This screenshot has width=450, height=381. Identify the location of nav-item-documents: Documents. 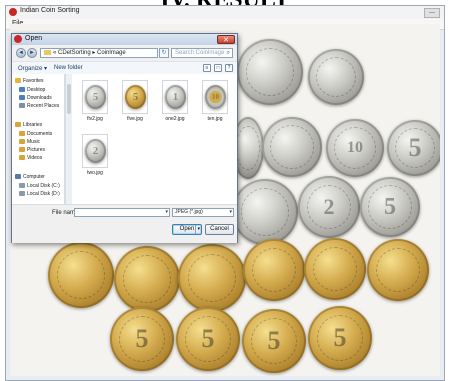
(35, 134).